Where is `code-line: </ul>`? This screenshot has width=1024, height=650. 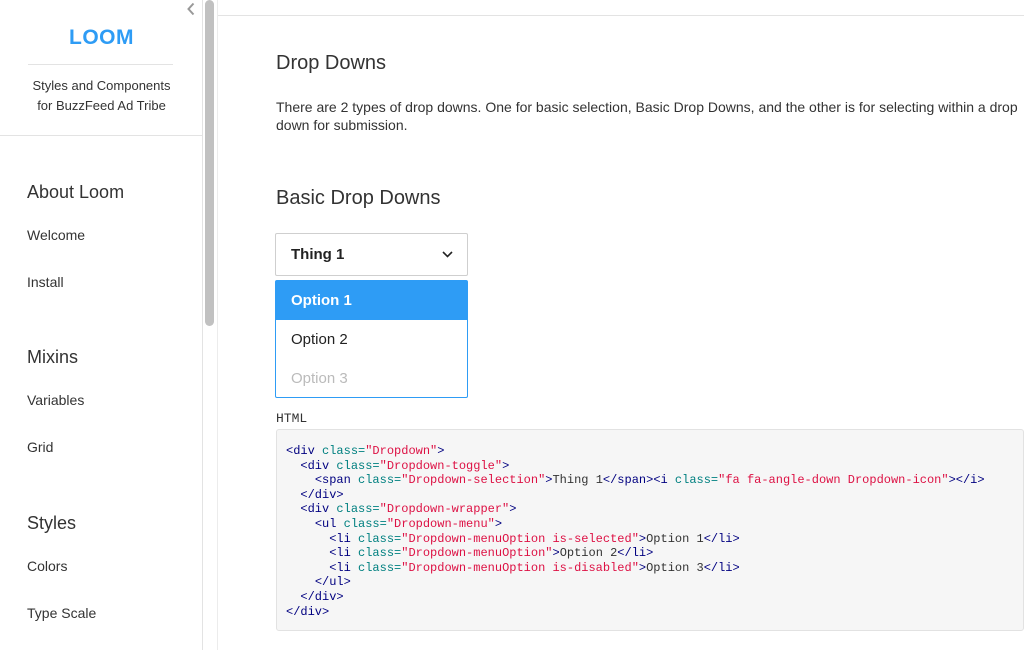
code-line: </ul> is located at coordinates (318, 582).